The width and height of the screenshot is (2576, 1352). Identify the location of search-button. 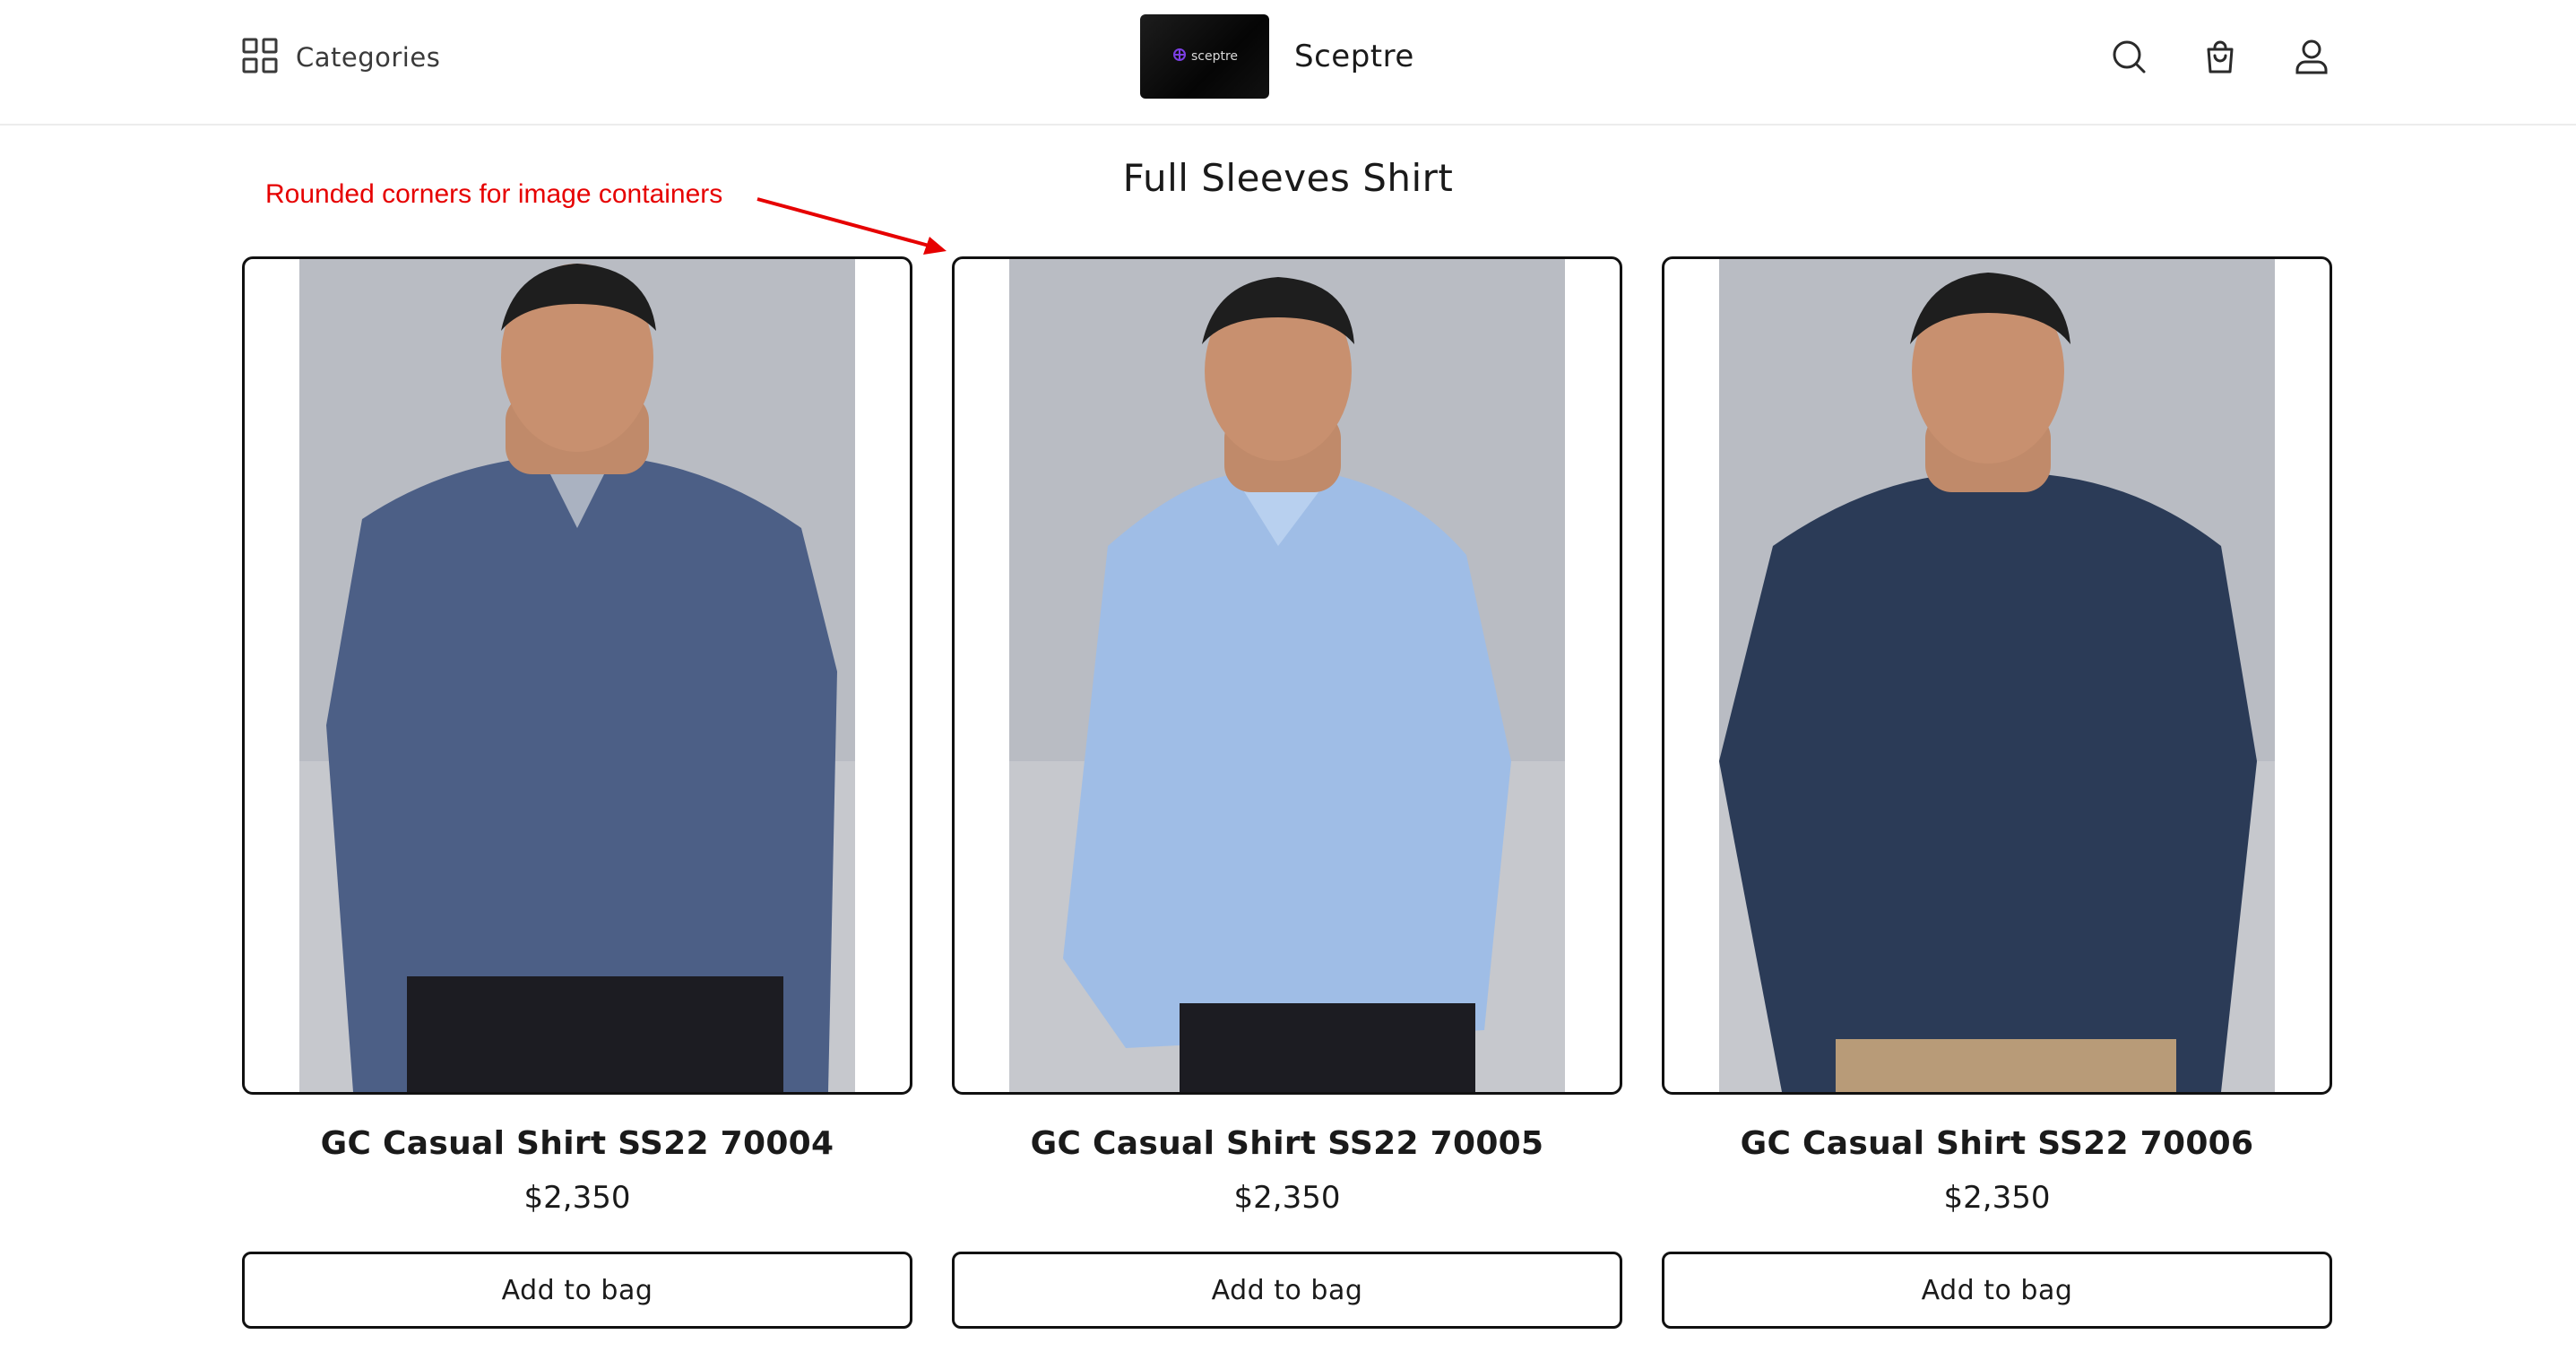
(2128, 58).